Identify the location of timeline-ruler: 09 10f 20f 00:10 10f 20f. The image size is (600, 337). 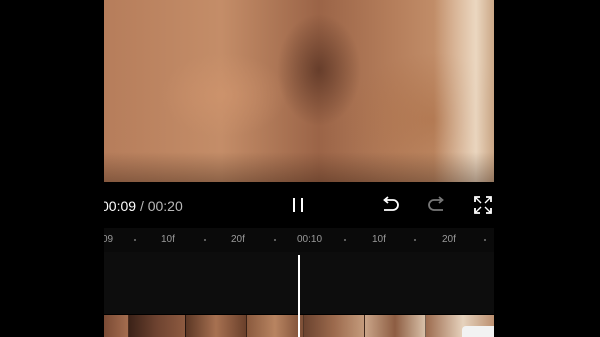
(299, 240).